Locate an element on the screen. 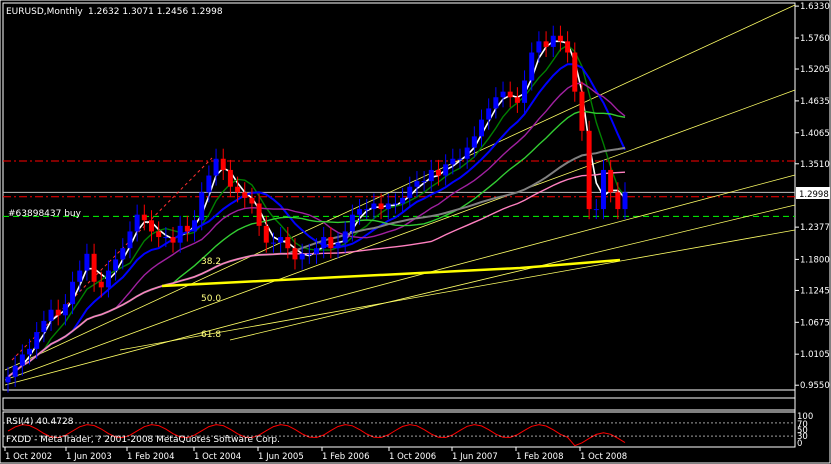 The image size is (831, 464). y-tick-label-9: 1.1245 is located at coordinates (815, 291).